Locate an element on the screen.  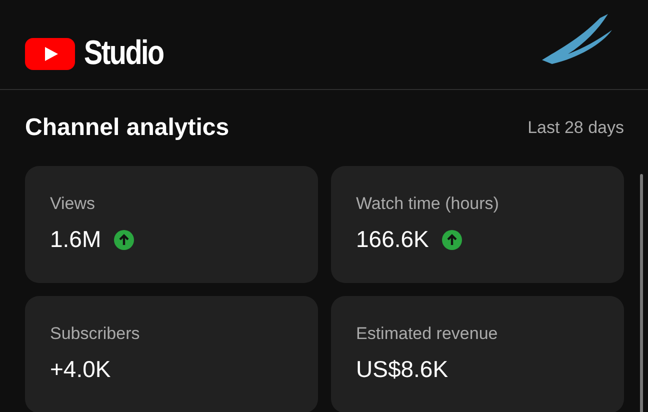
section-title: Channel analytics is located at coordinates (127, 128).